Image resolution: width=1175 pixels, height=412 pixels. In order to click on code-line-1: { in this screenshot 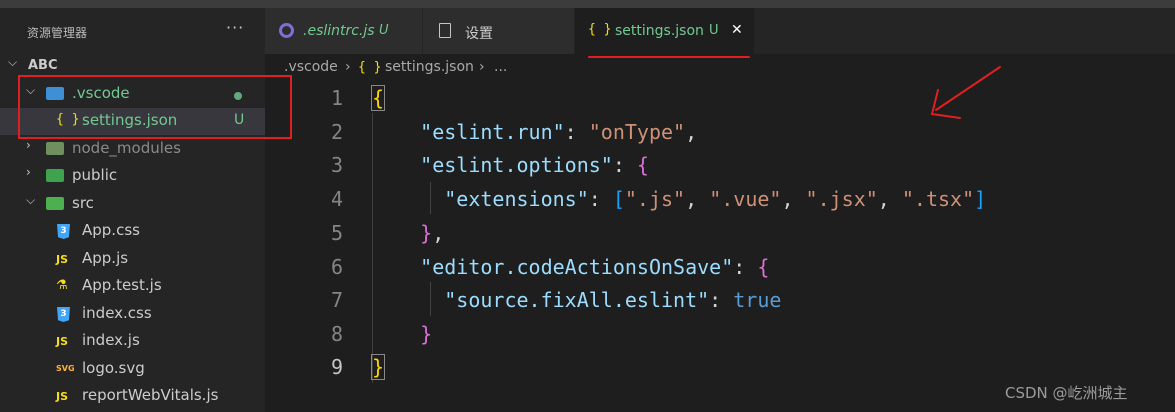, I will do `click(378, 98)`.